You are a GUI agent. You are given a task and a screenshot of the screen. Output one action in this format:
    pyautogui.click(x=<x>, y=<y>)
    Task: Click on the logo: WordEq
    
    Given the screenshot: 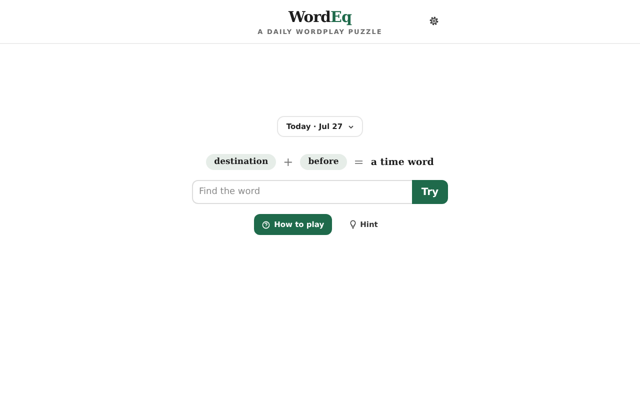 What is the action you would take?
    pyautogui.click(x=320, y=17)
    